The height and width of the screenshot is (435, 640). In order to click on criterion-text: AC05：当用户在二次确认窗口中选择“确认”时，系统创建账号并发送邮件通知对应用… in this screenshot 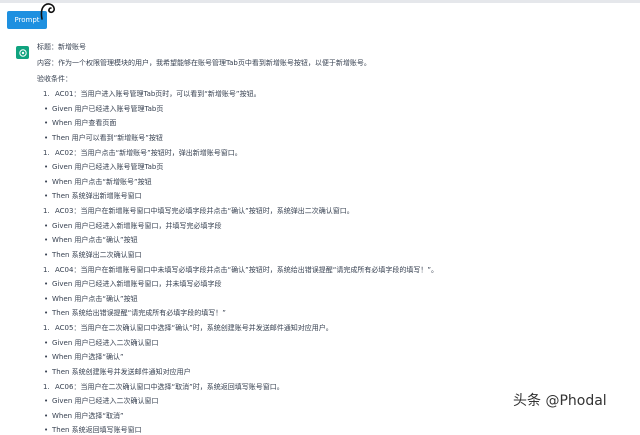, I will do `click(194, 328)`.